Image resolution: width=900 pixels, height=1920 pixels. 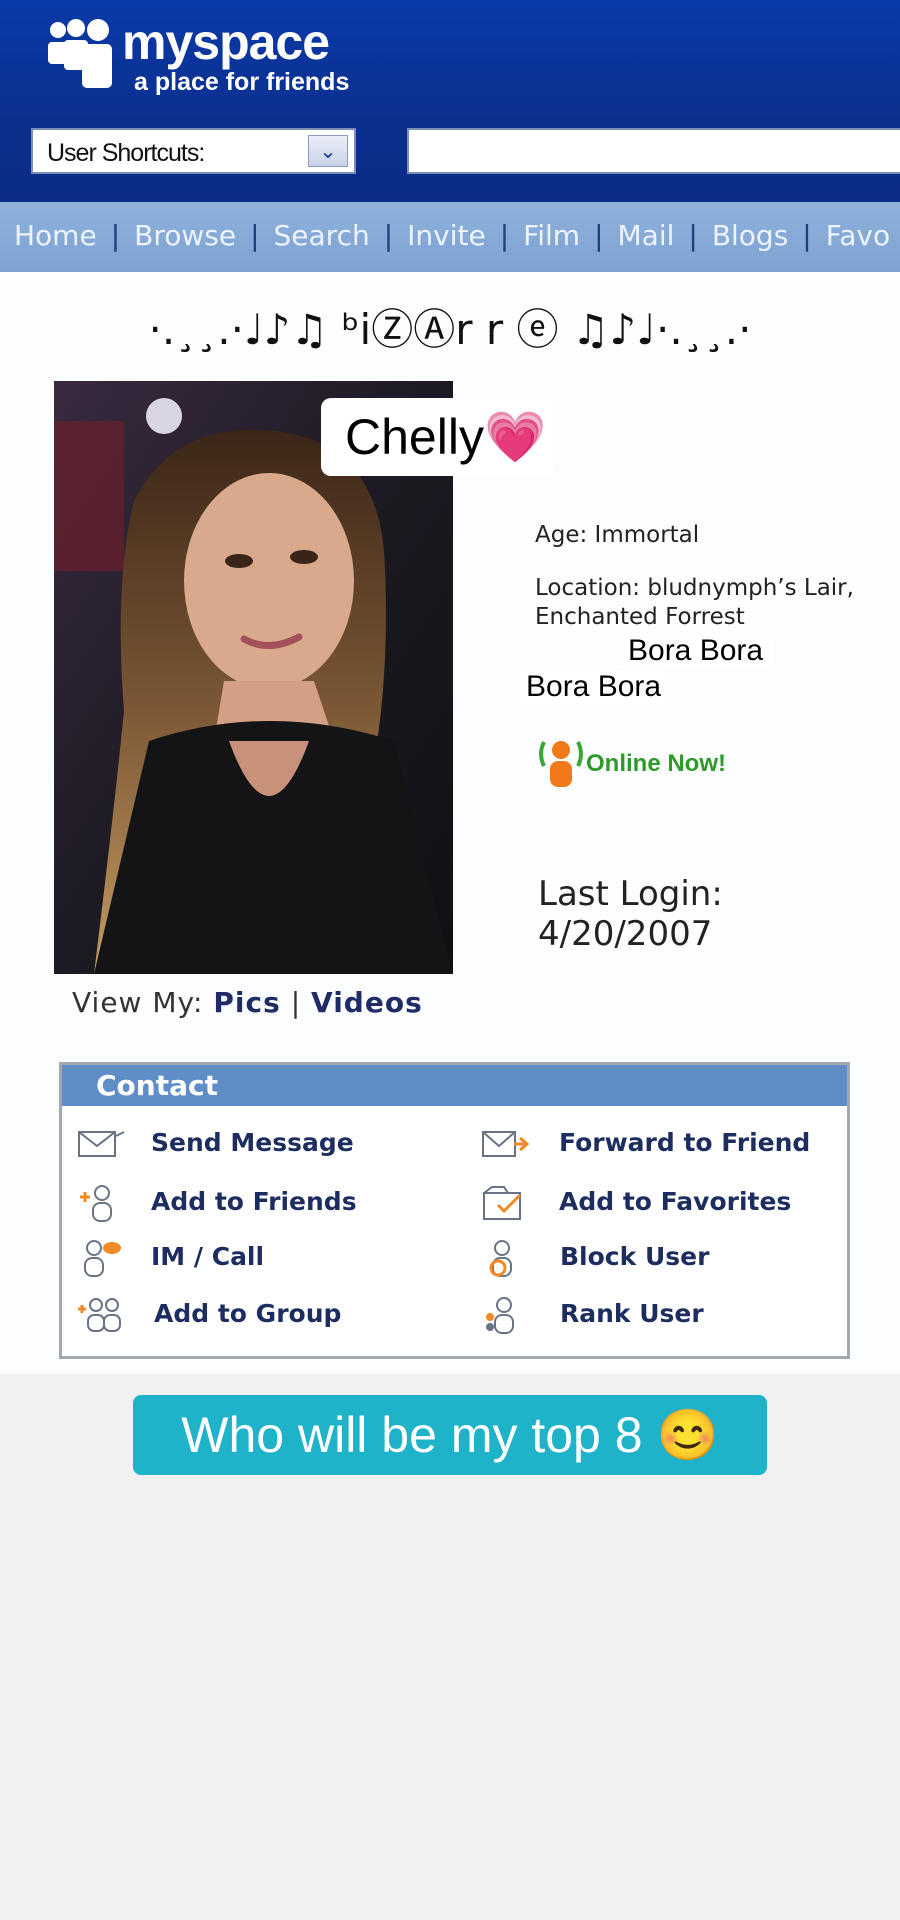 I want to click on rank-user-icon, so click(x=500, y=1315).